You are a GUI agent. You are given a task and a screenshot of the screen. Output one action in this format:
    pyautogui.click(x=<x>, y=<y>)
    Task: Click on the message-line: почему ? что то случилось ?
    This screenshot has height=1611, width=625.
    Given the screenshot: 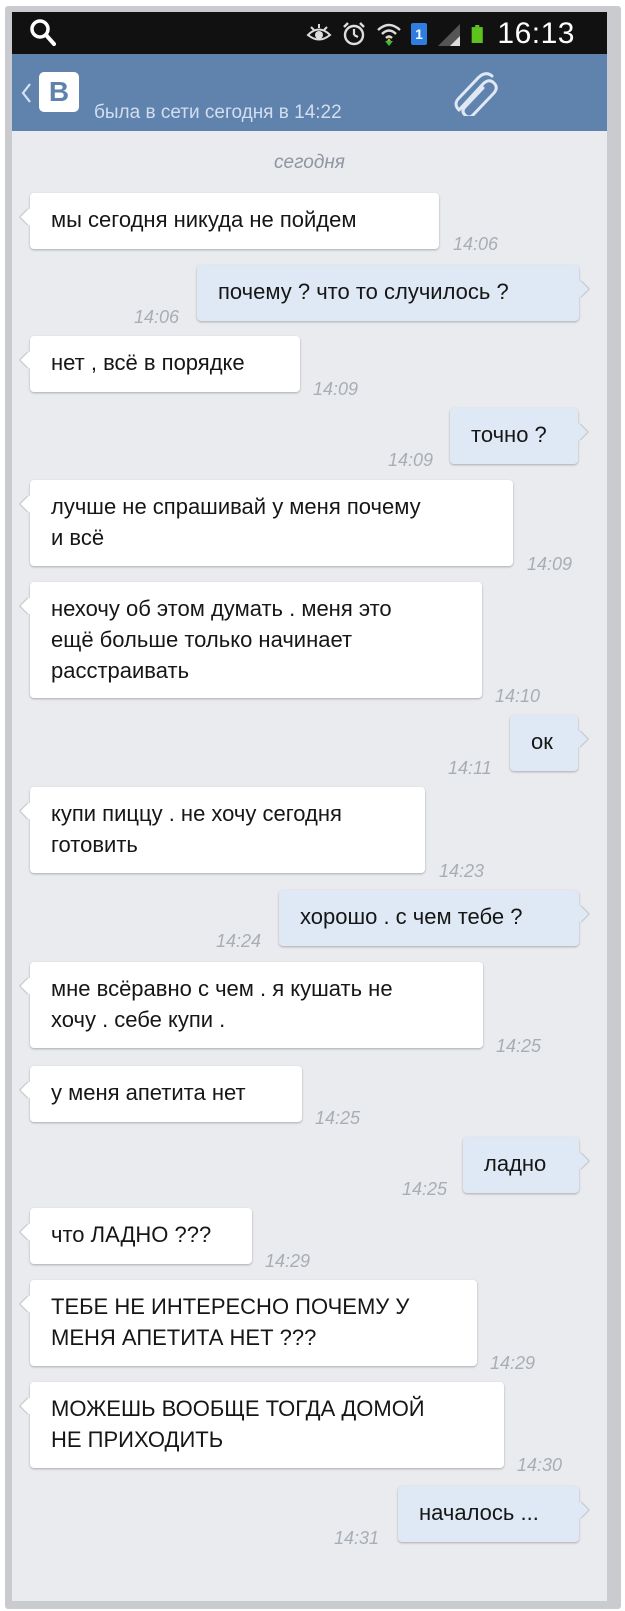 What is the action you would take?
    pyautogui.click(x=363, y=291)
    